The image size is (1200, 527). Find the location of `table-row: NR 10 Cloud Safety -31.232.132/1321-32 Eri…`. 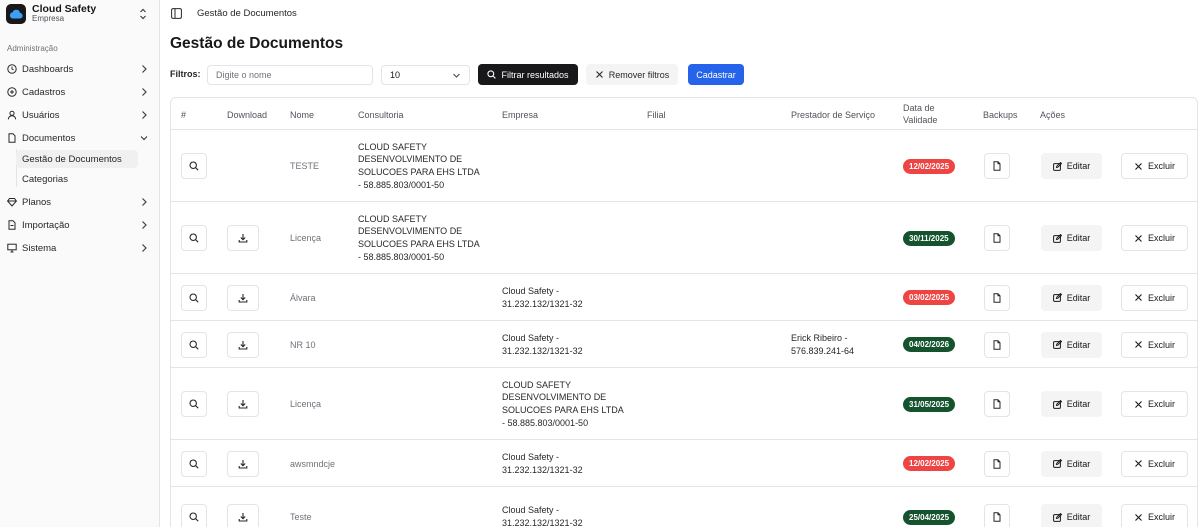

table-row: NR 10 Cloud Safety -31.232.132/1321-32 Eri… is located at coordinates (684, 343).